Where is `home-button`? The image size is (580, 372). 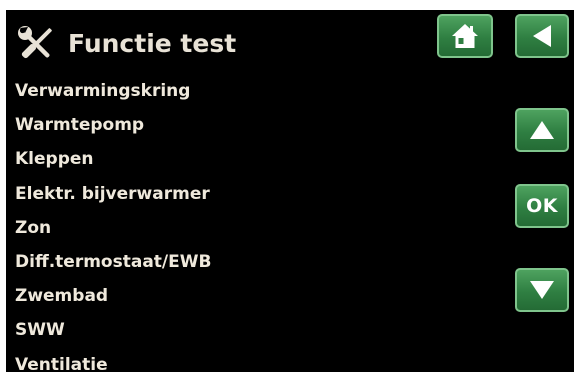
home-button is located at coordinates (465, 36).